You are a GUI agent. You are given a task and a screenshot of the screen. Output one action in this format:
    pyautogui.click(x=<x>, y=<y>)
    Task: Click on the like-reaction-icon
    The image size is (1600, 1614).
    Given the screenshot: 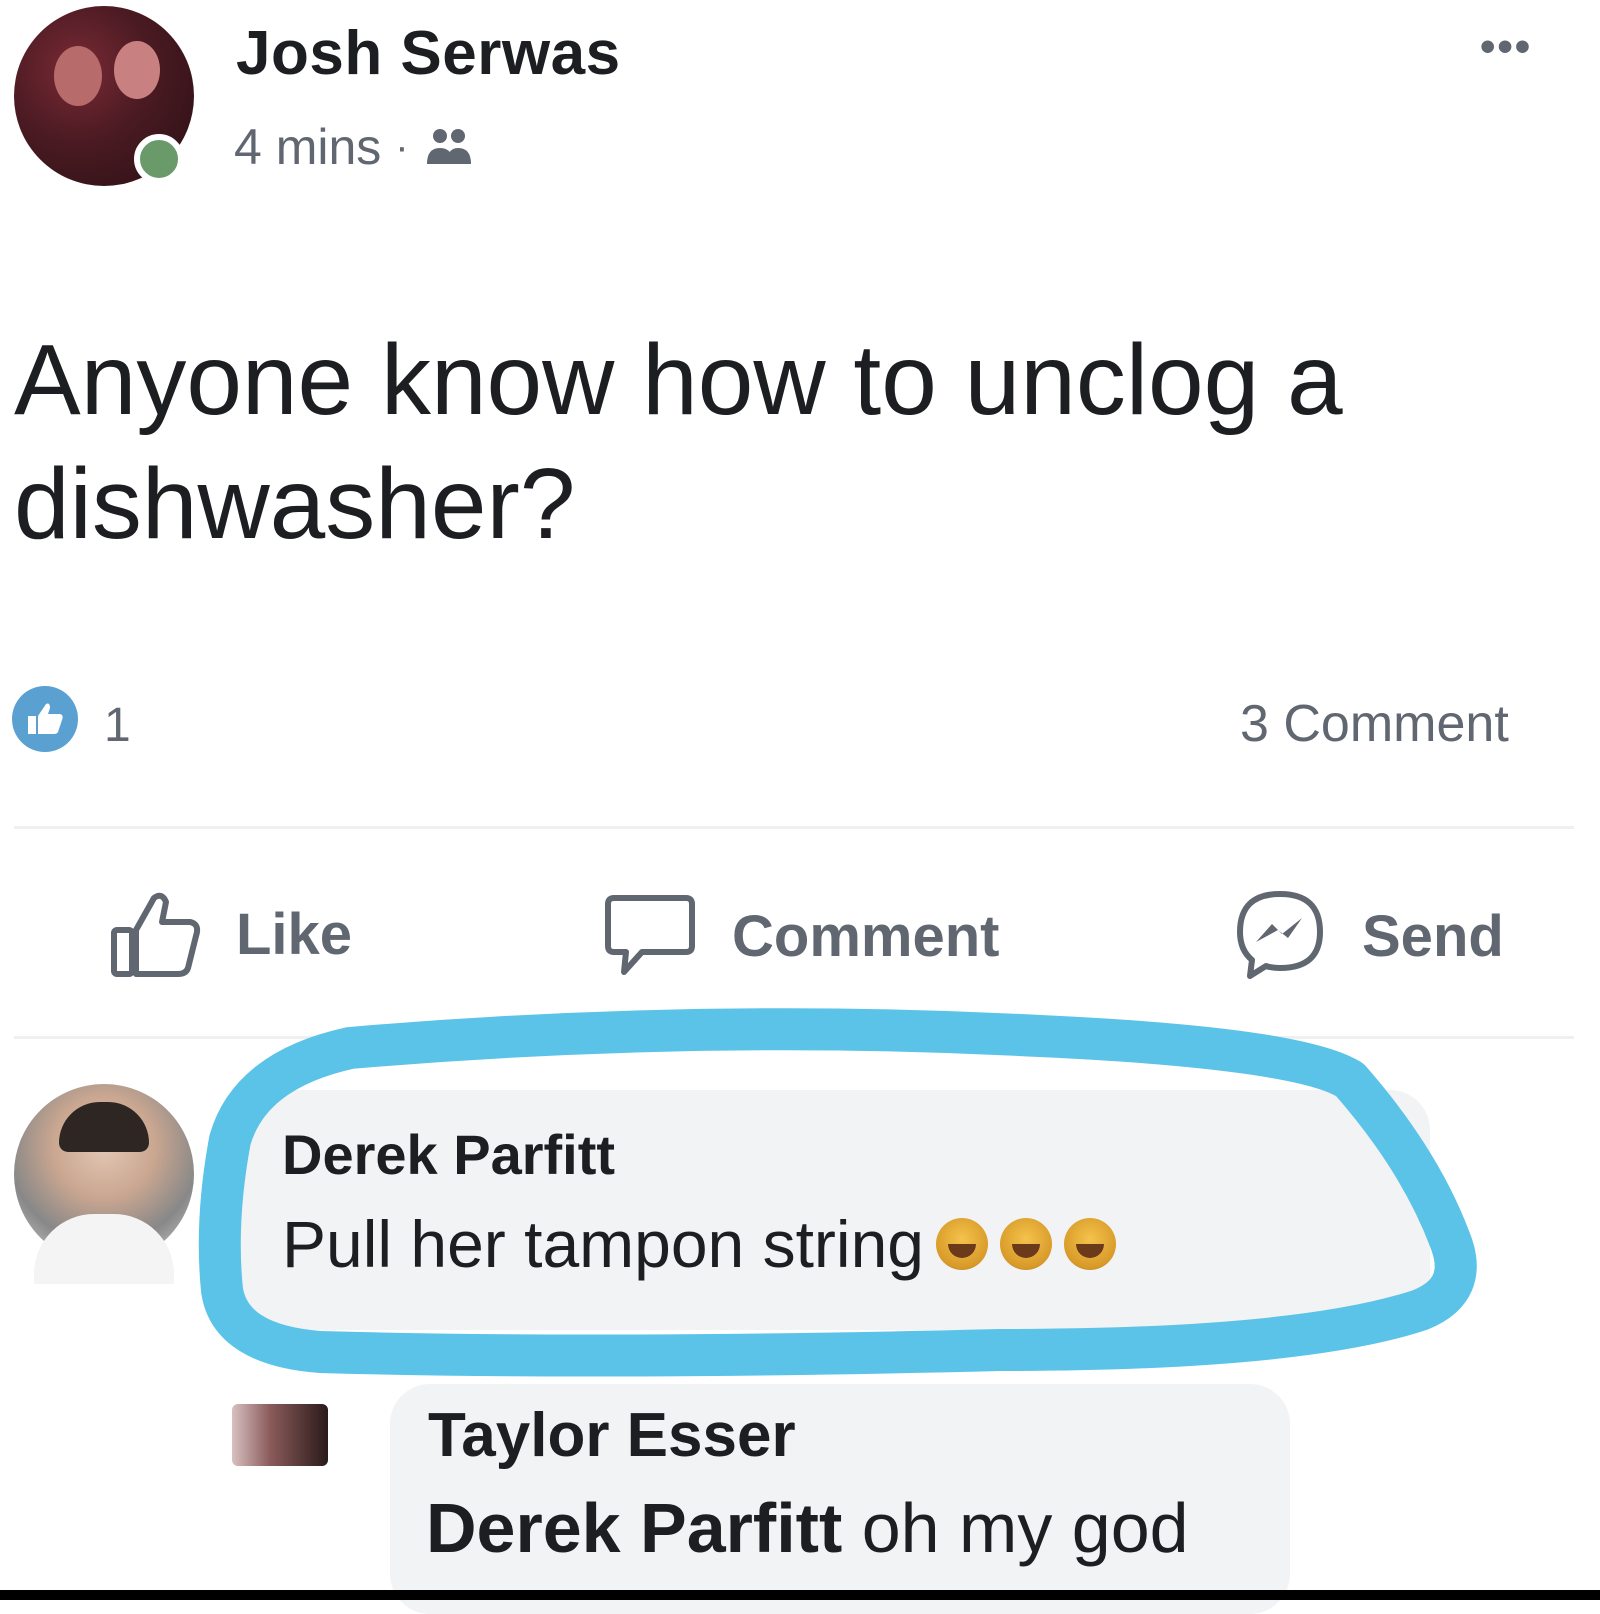 What is the action you would take?
    pyautogui.click(x=45, y=719)
    